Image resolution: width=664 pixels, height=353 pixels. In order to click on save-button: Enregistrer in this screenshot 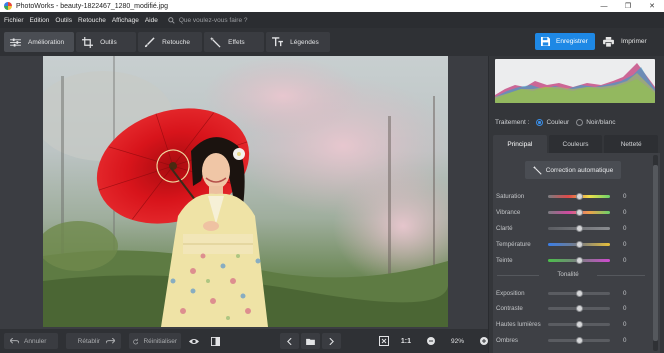, I will do `click(565, 41)`.